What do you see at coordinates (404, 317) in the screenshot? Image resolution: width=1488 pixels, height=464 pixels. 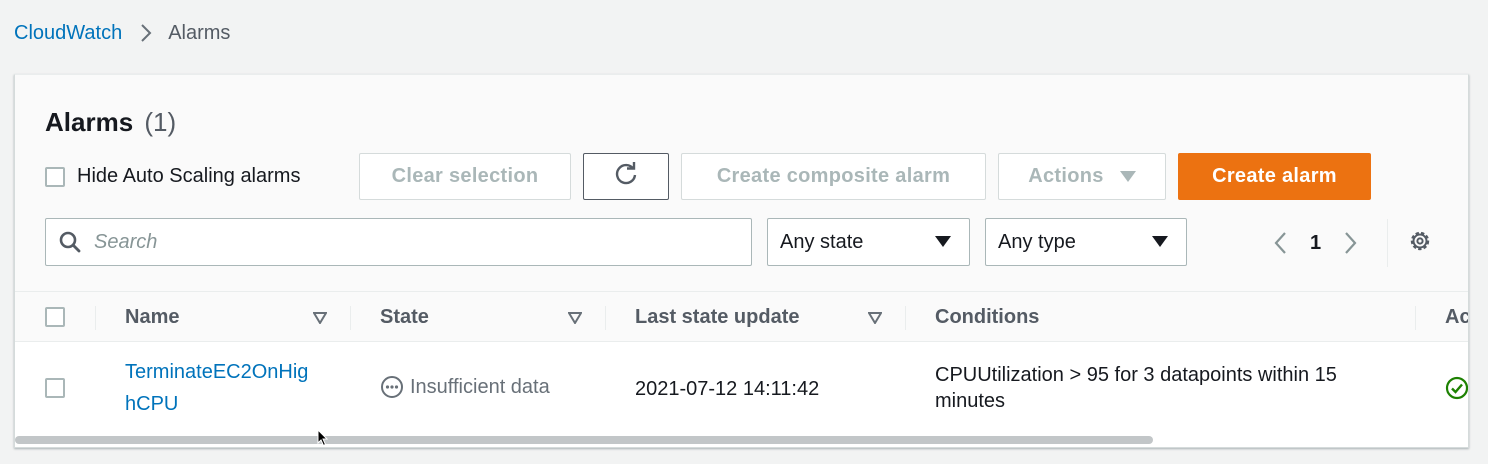 I see `column-header-state: State` at bounding box center [404, 317].